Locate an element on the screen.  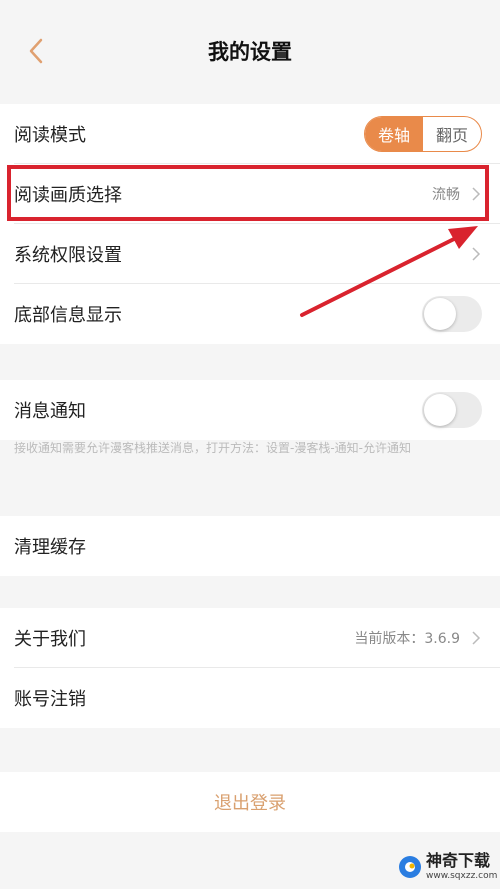
annotation-arrow-icon is located at coordinates (389, 271).